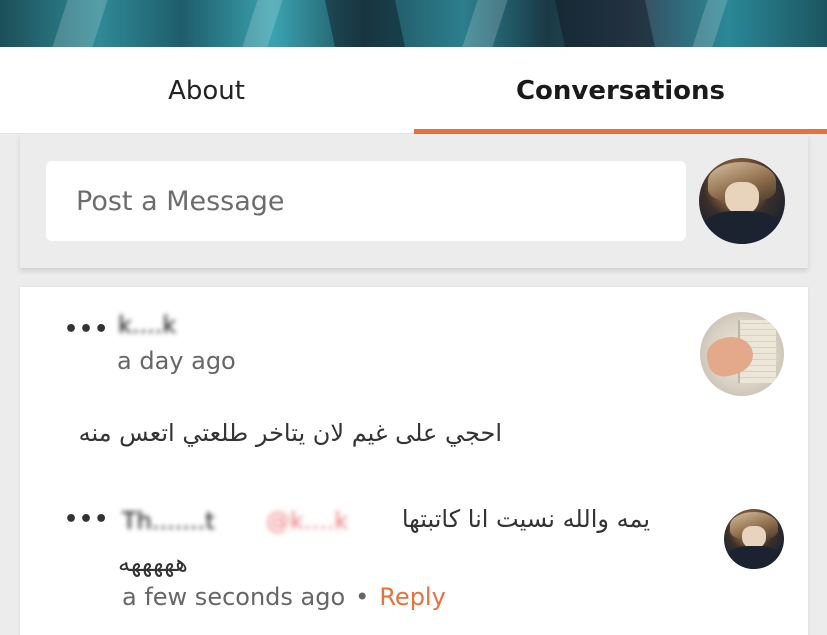 The image size is (827, 635). Describe the element at coordinates (153, 563) in the screenshot. I see `reply-text-second-line: هههههه` at that location.